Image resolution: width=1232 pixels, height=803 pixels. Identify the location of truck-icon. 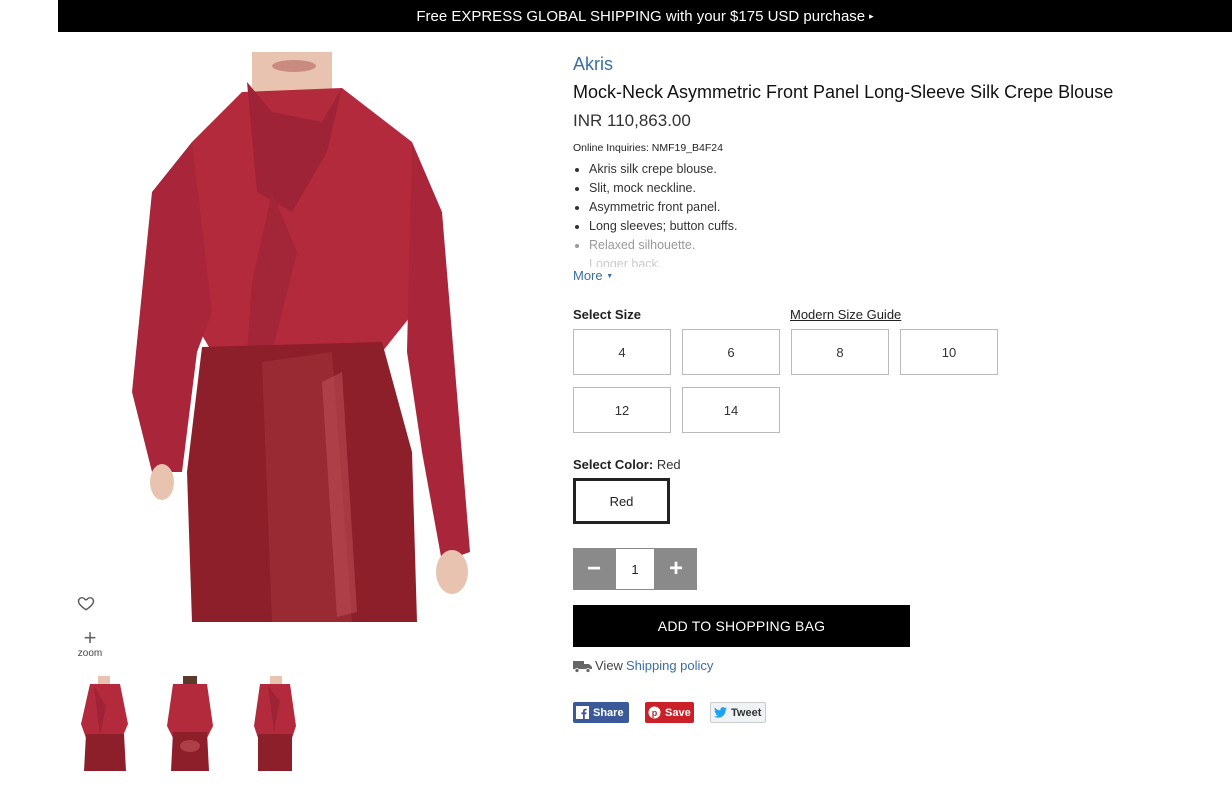
(583, 666).